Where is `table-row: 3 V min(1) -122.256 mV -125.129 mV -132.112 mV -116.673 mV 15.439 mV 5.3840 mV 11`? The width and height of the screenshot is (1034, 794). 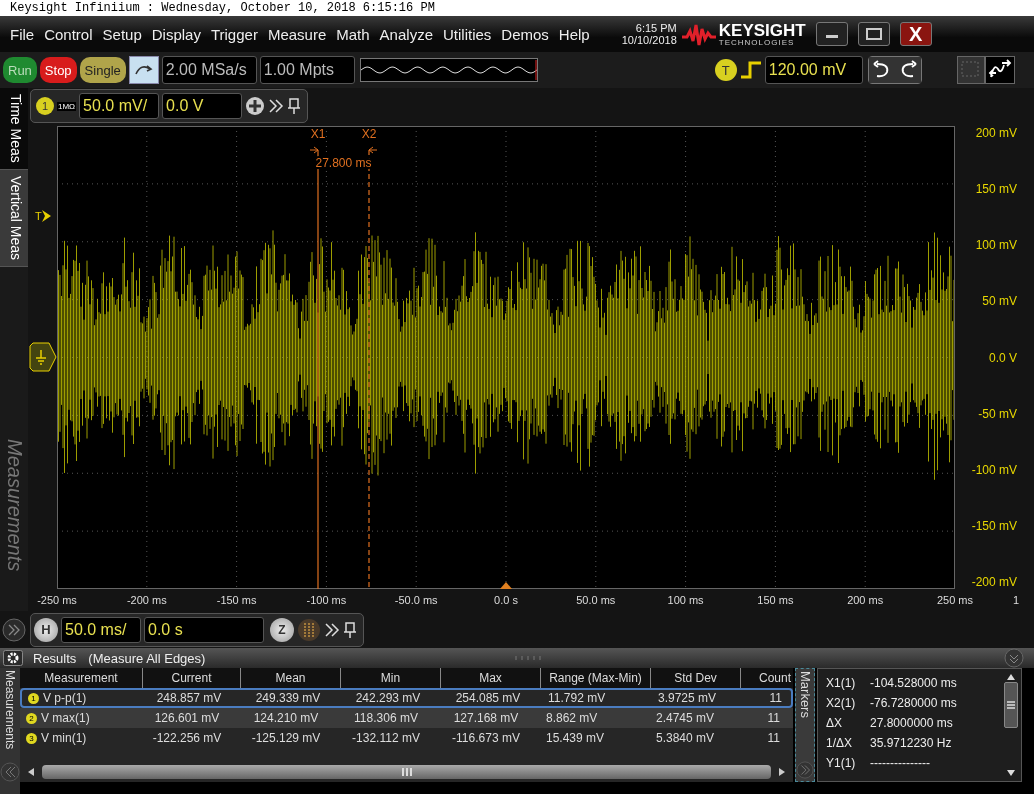 table-row: 3 V min(1) -122.256 mV -125.129 mV -132.112 mV -116.673 mV 15.439 mV 5.3840 mV 11 is located at coordinates (406, 738).